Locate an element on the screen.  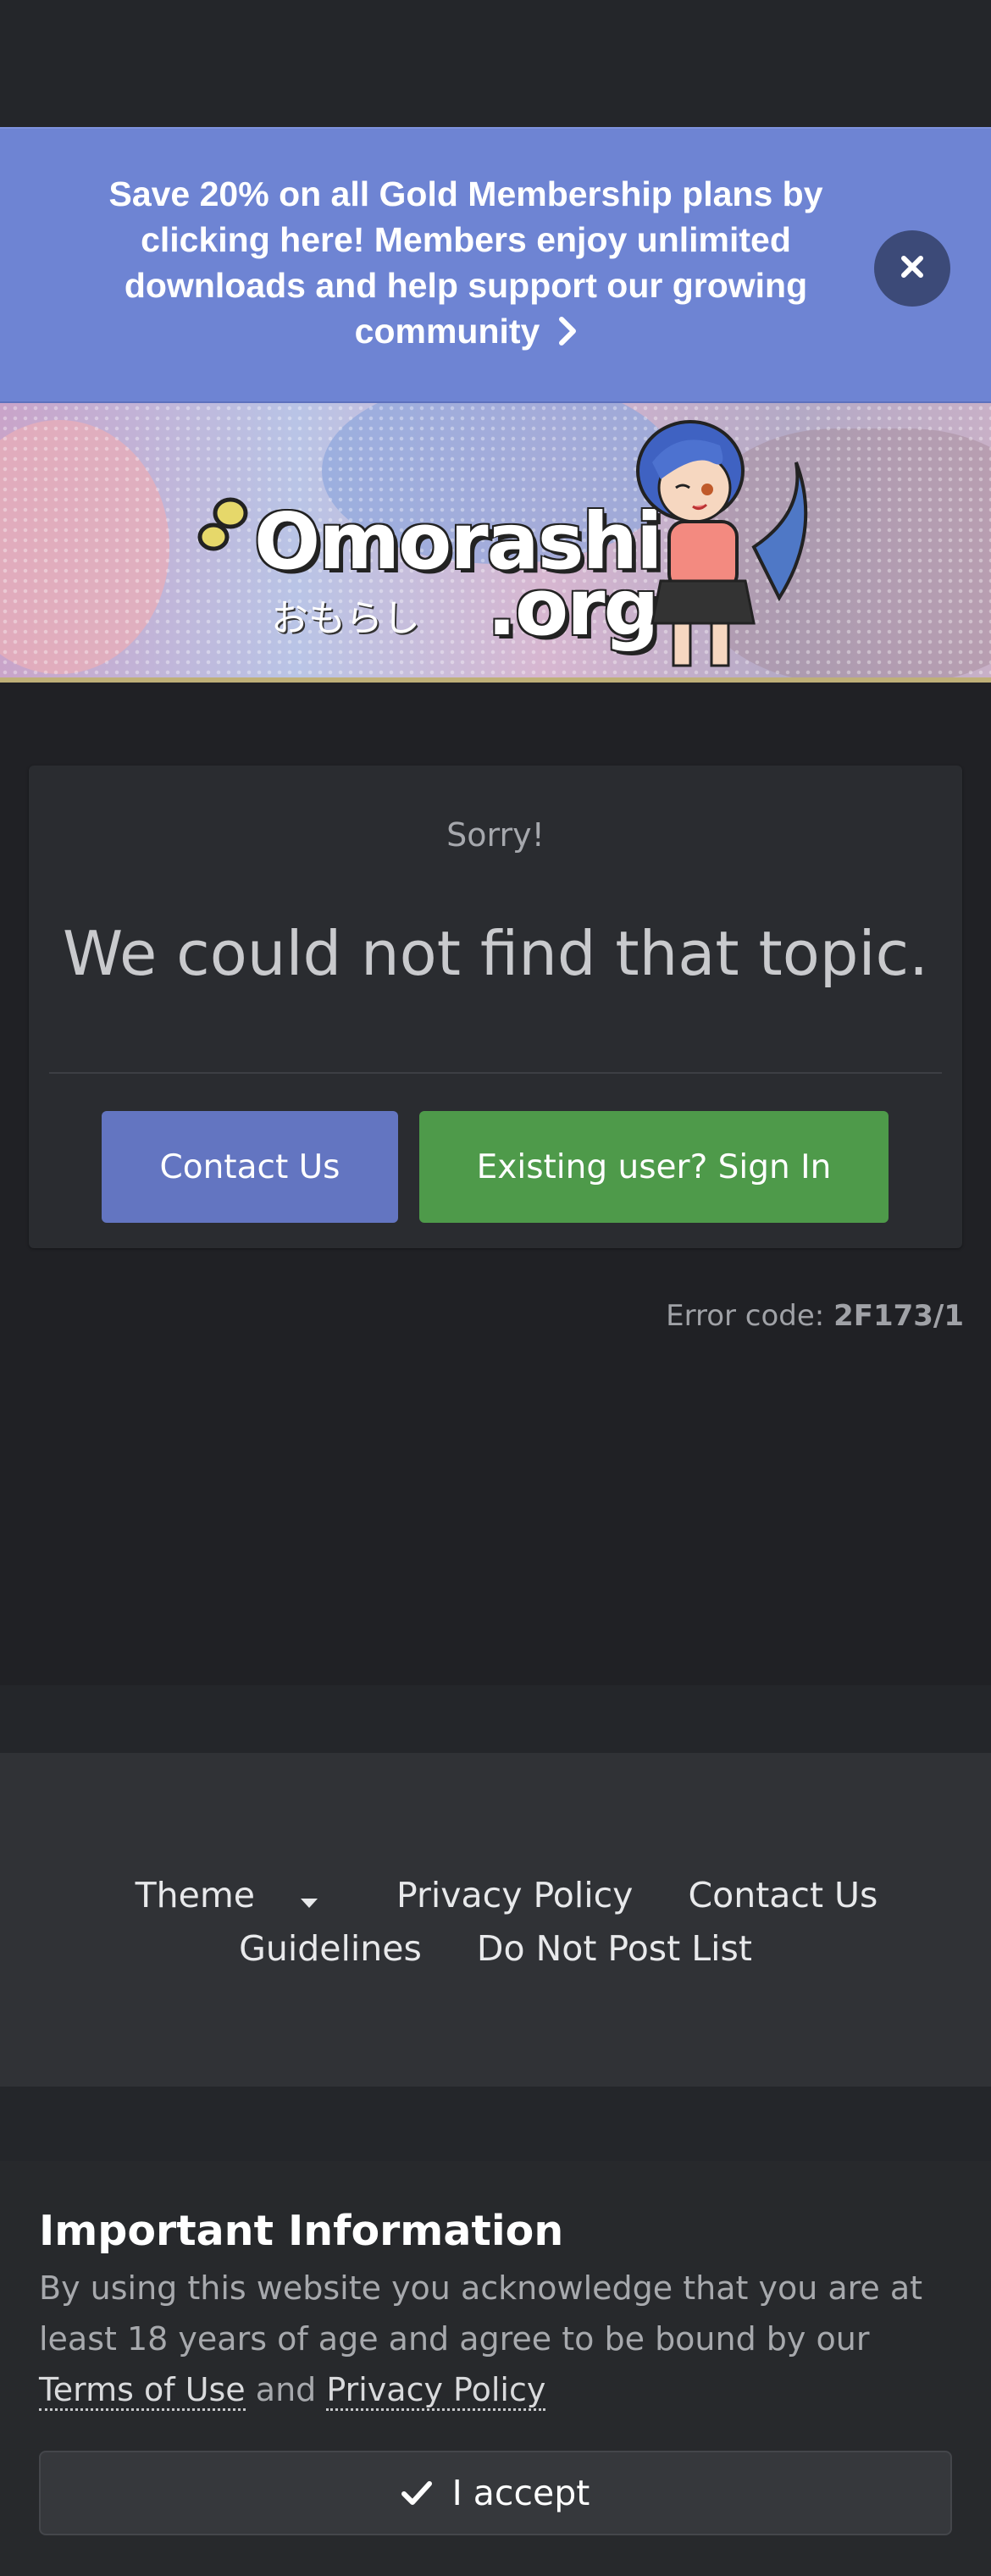
accept-button: I accept is located at coordinates (495, 2493).